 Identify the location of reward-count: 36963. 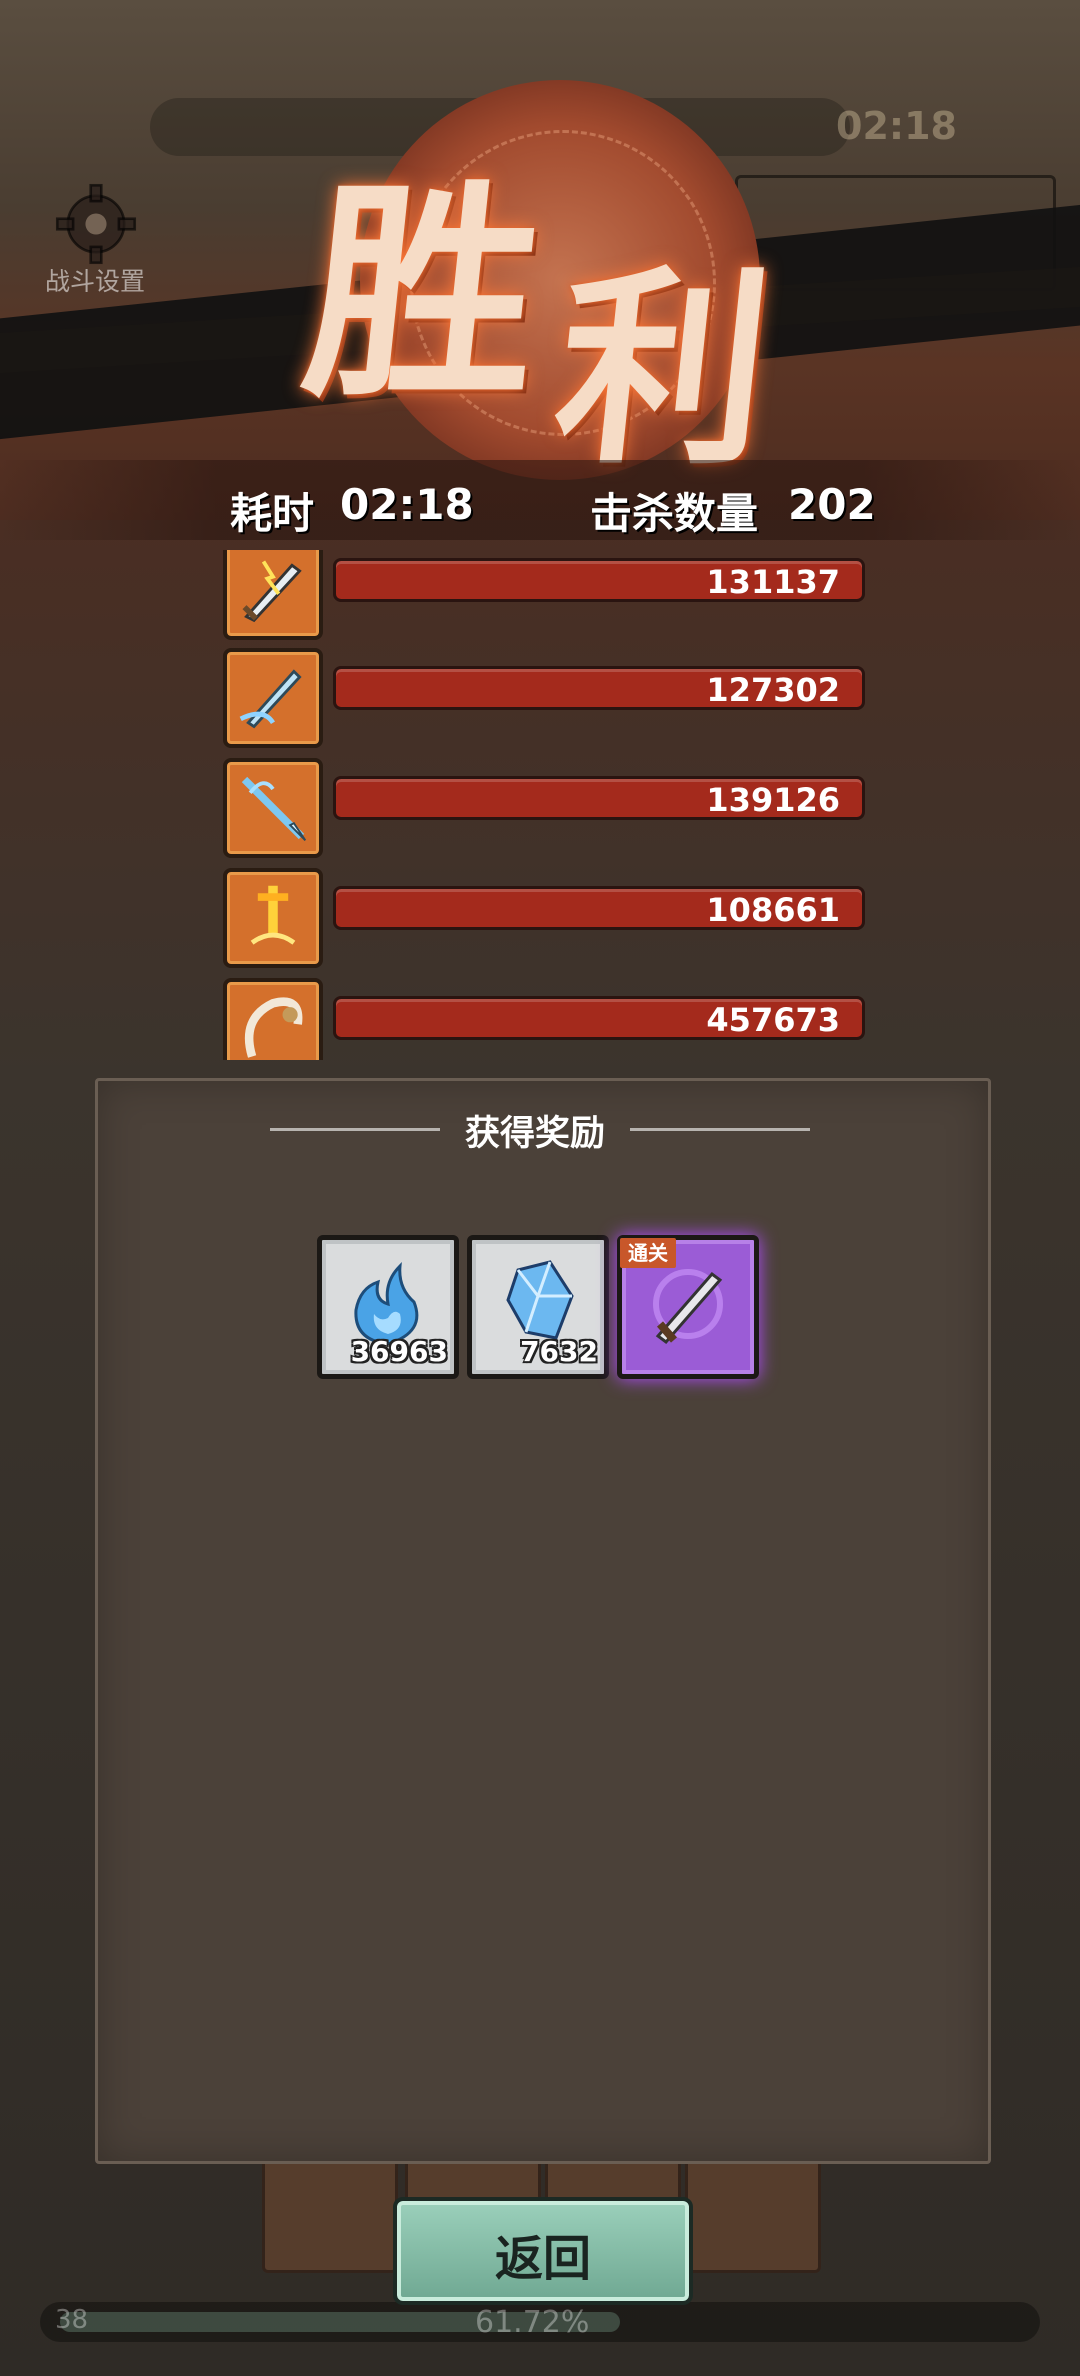
(399, 1351).